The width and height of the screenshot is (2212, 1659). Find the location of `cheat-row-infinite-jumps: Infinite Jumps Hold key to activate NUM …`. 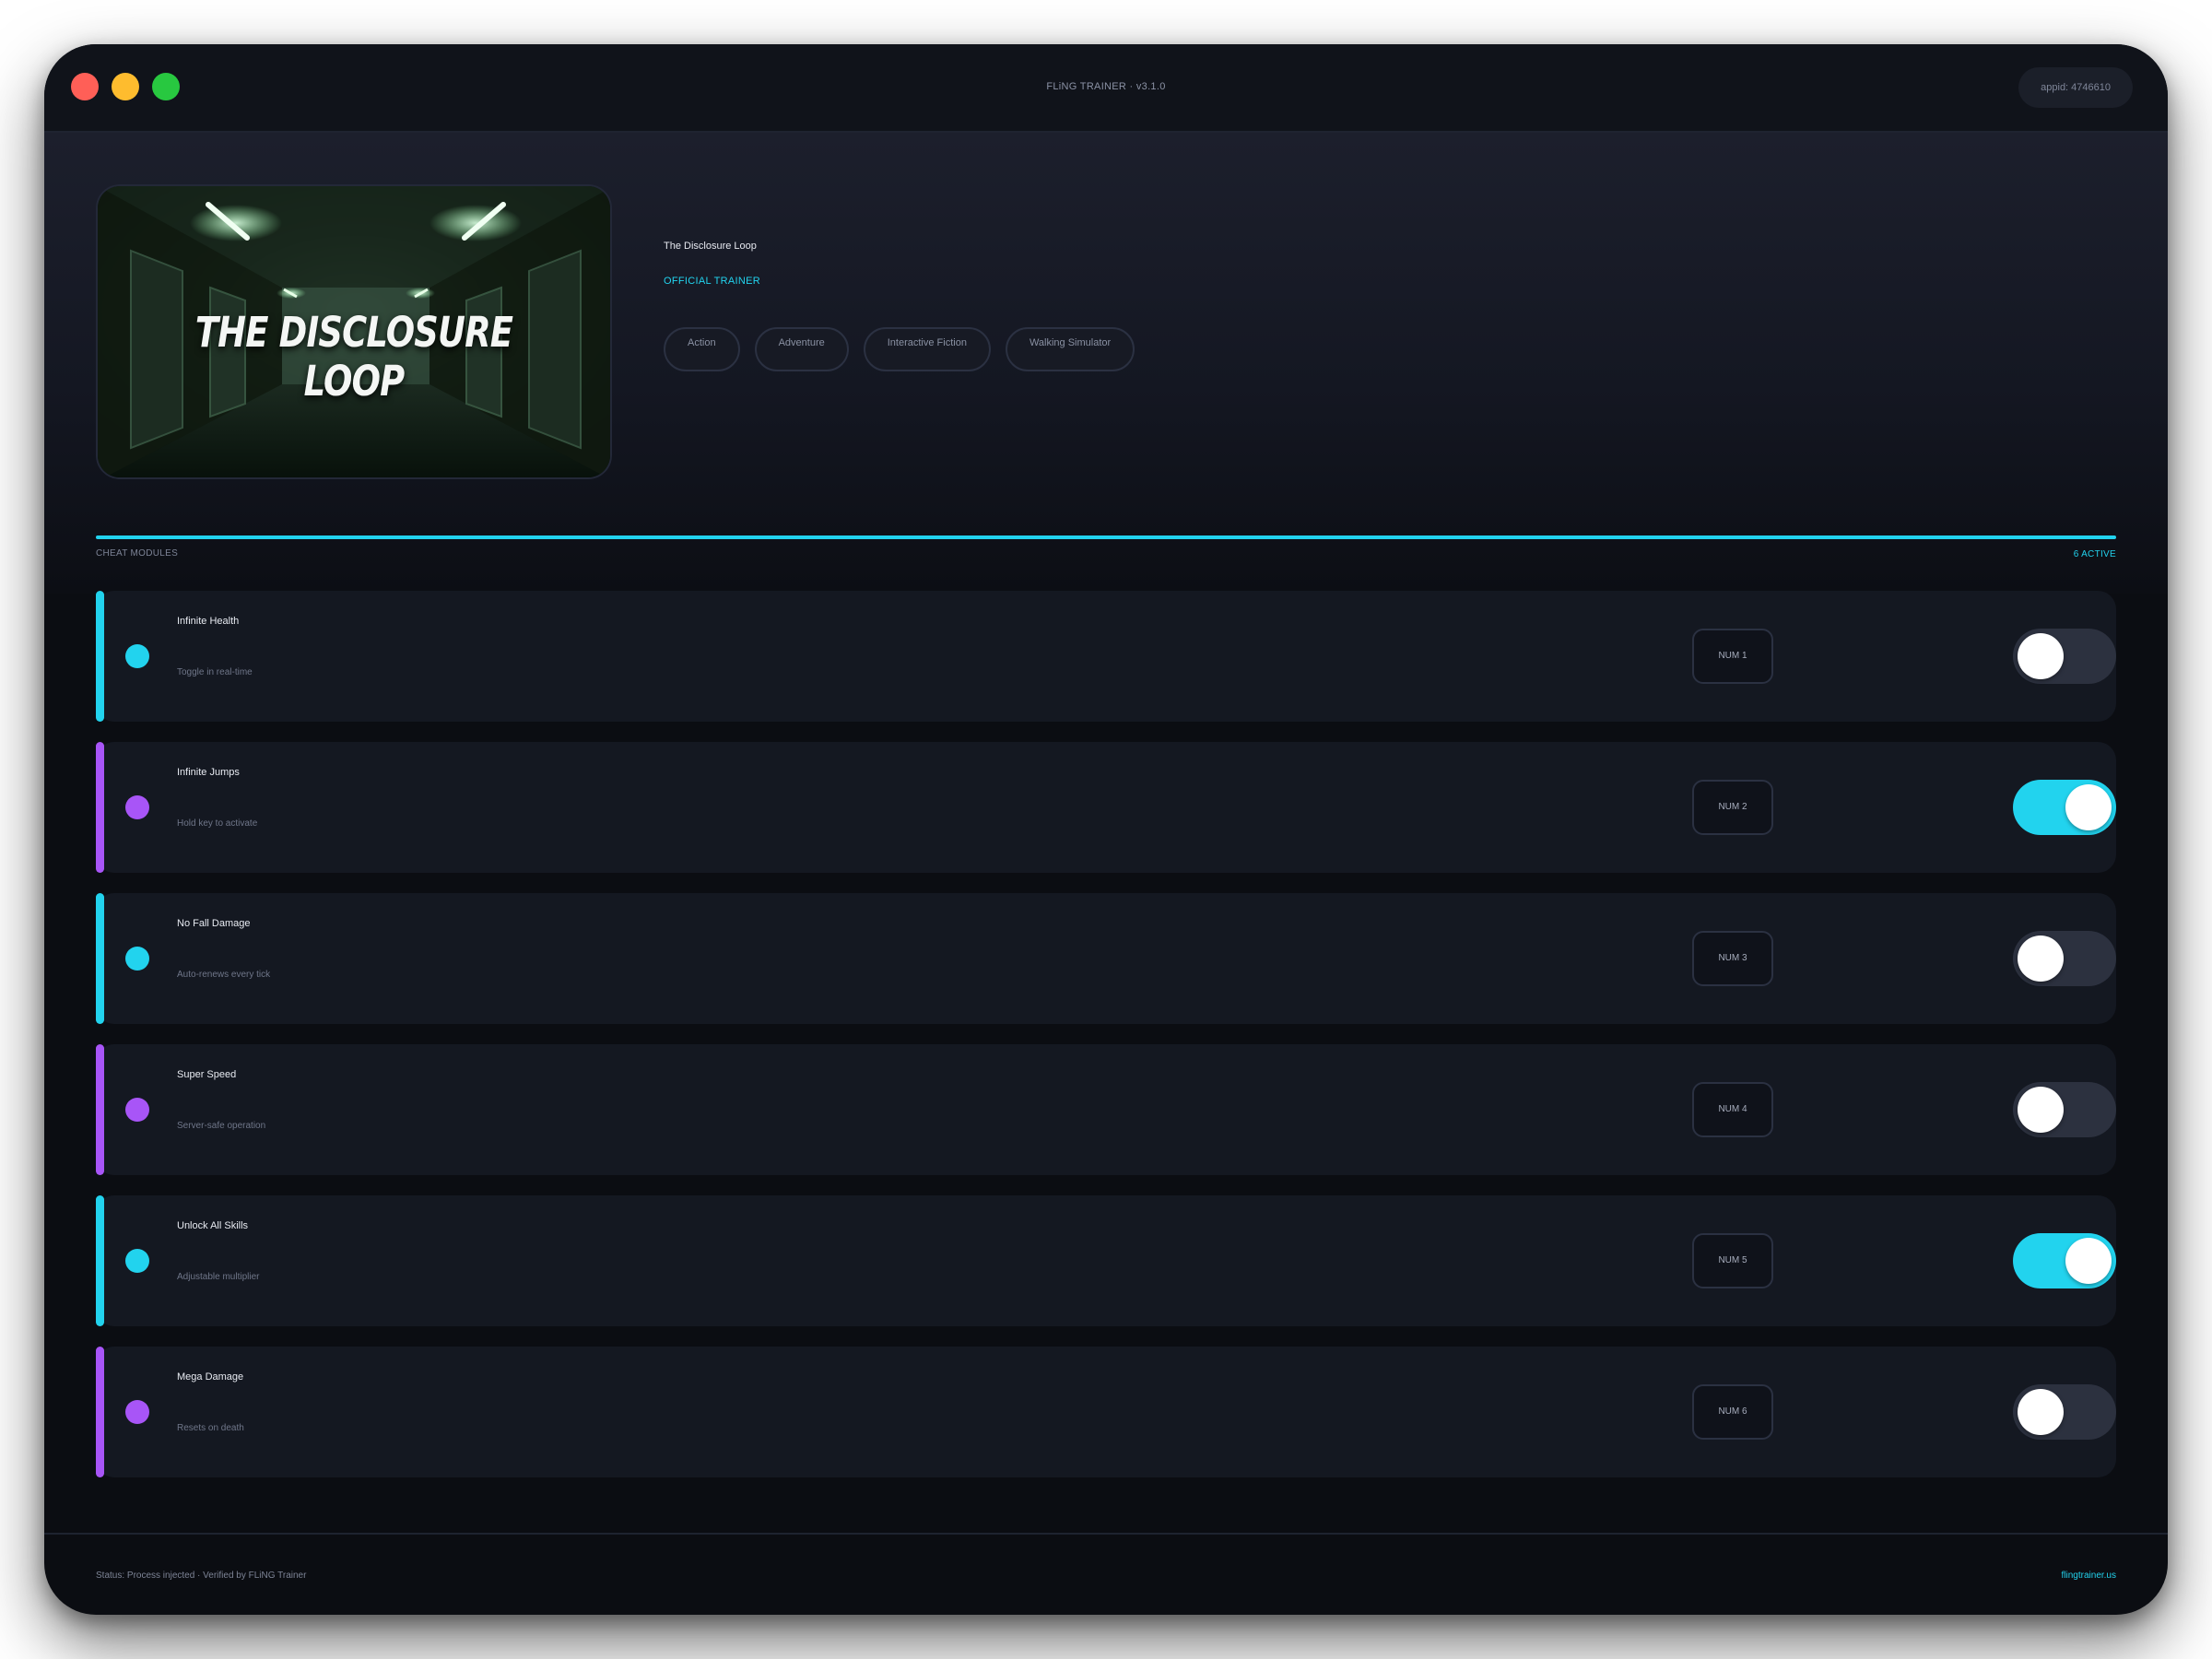

cheat-row-infinite-jumps: Infinite Jumps Hold key to activate NUM … is located at coordinates (1106, 807).